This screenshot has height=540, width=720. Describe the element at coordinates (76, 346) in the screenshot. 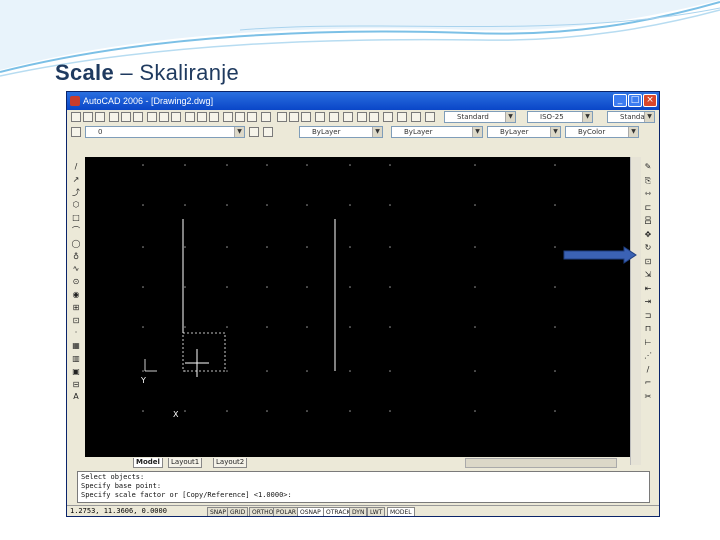

I see `draw-tool-icon-15: ▦` at that location.